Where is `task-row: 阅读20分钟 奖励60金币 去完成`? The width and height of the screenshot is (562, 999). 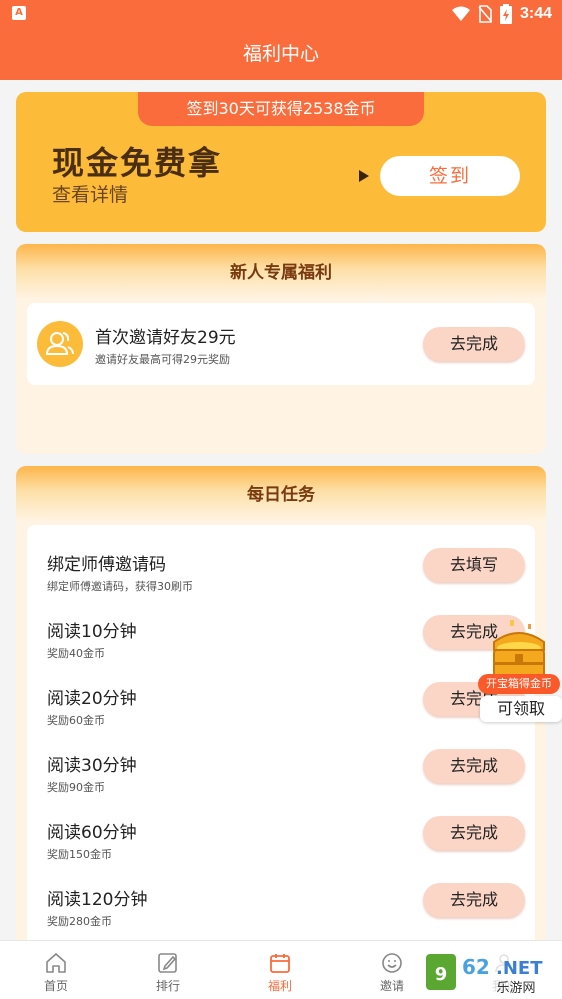 task-row: 阅读20分钟 奖励60金币 去完成 is located at coordinates (281, 705).